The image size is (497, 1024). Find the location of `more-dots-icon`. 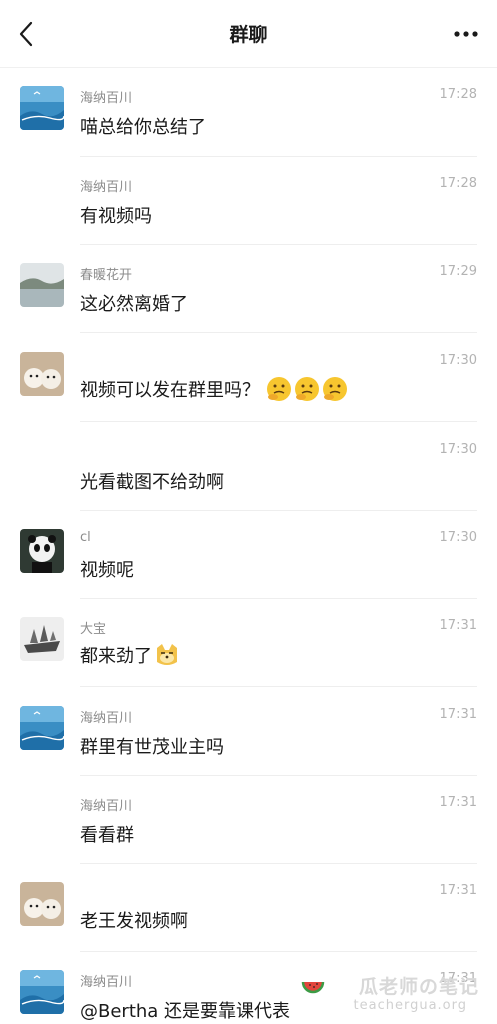

more-dots-icon is located at coordinates (466, 34).